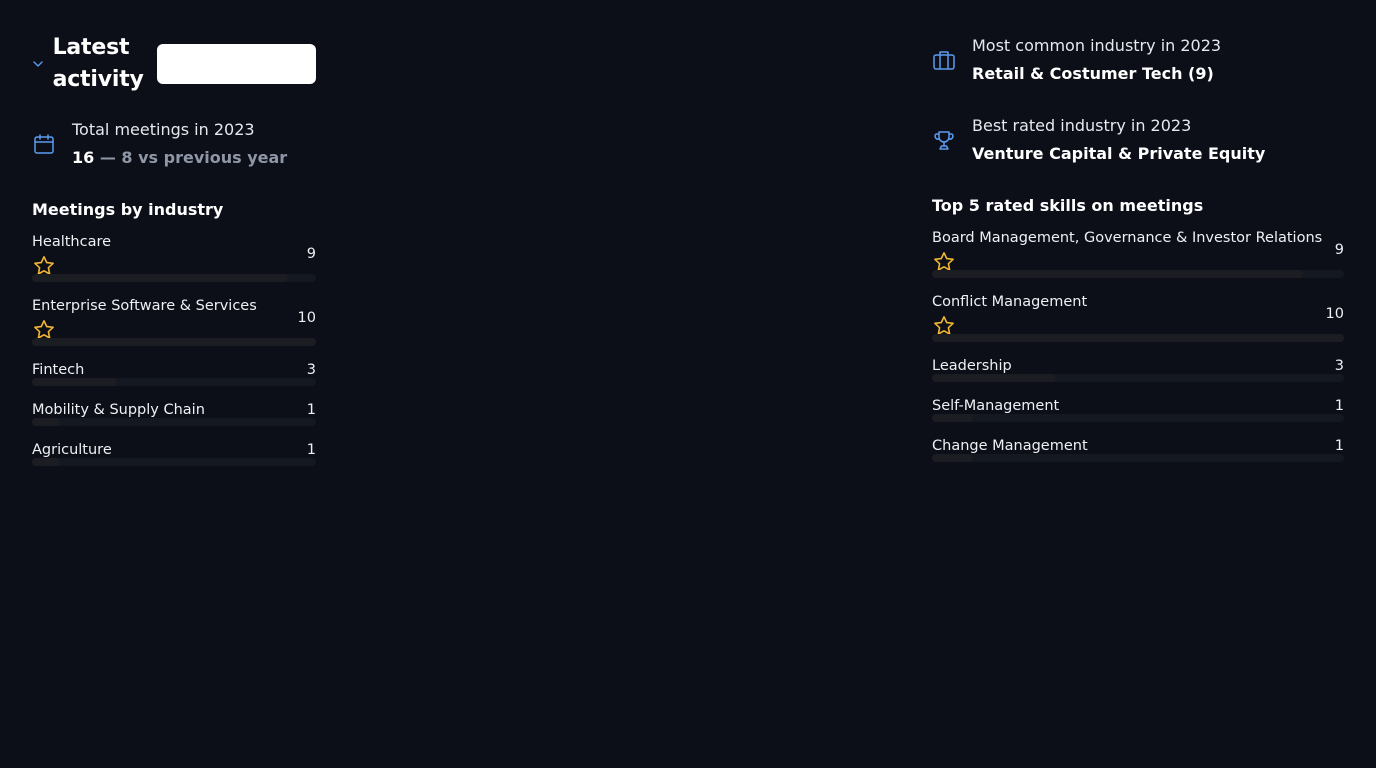 Image resolution: width=1376 pixels, height=768 pixels. Describe the element at coordinates (72, 242) in the screenshot. I see `industry-name: Healthcare` at that location.